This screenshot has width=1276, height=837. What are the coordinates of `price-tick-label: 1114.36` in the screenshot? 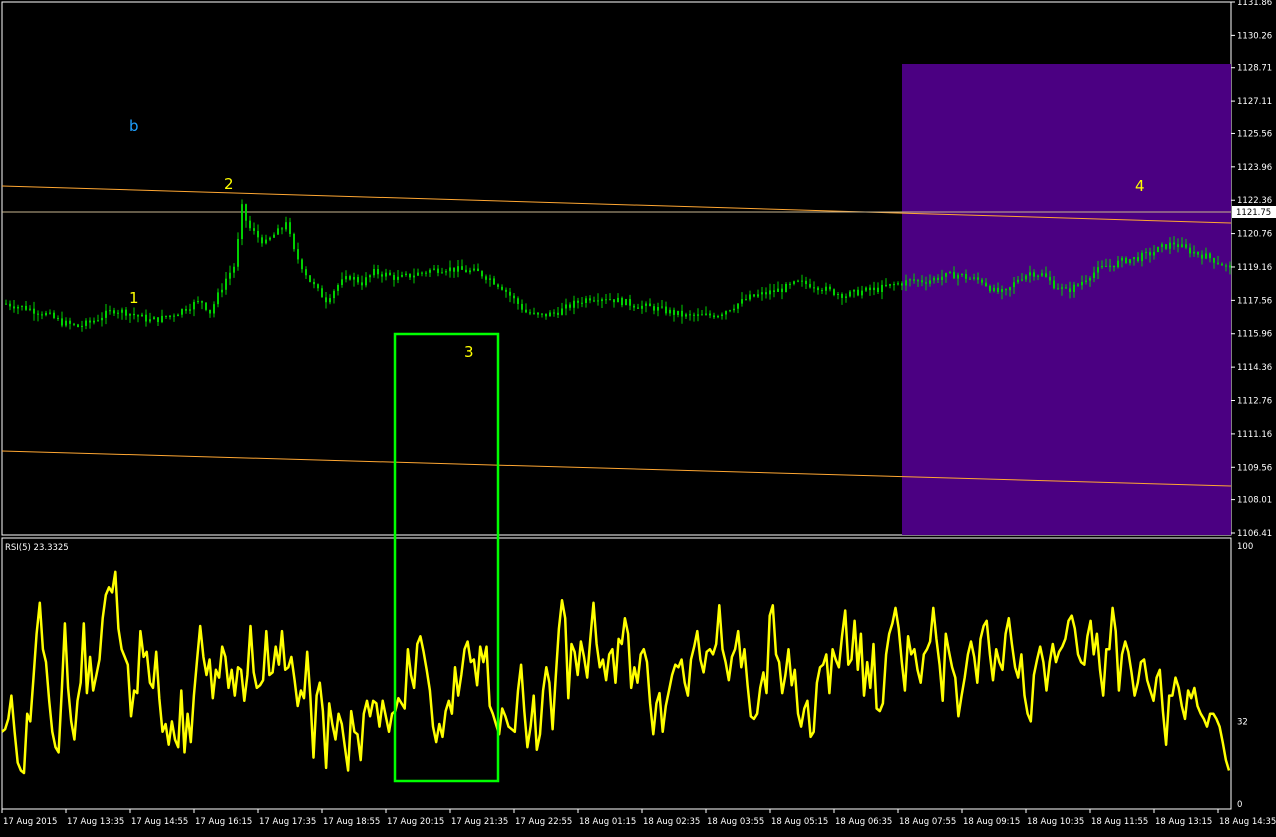 It's located at (1254, 368).